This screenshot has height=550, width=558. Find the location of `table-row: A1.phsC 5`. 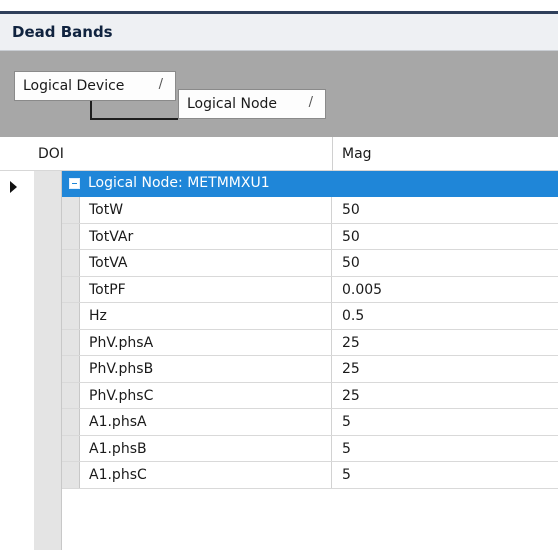

table-row: A1.phsC 5 is located at coordinates (310, 475).